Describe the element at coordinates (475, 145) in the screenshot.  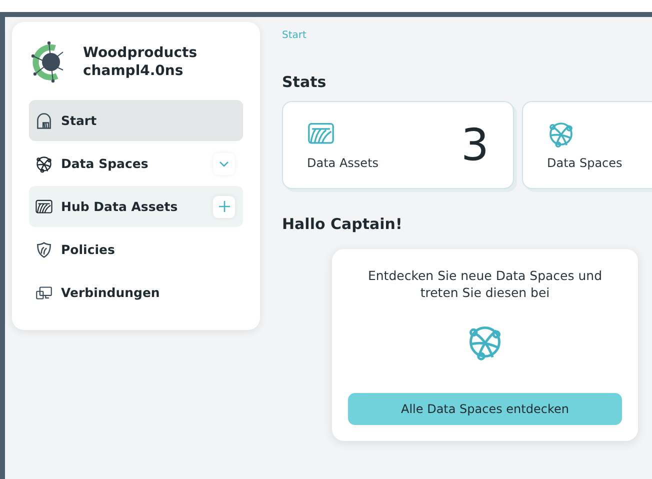
I see `stat-value: 3` at that location.